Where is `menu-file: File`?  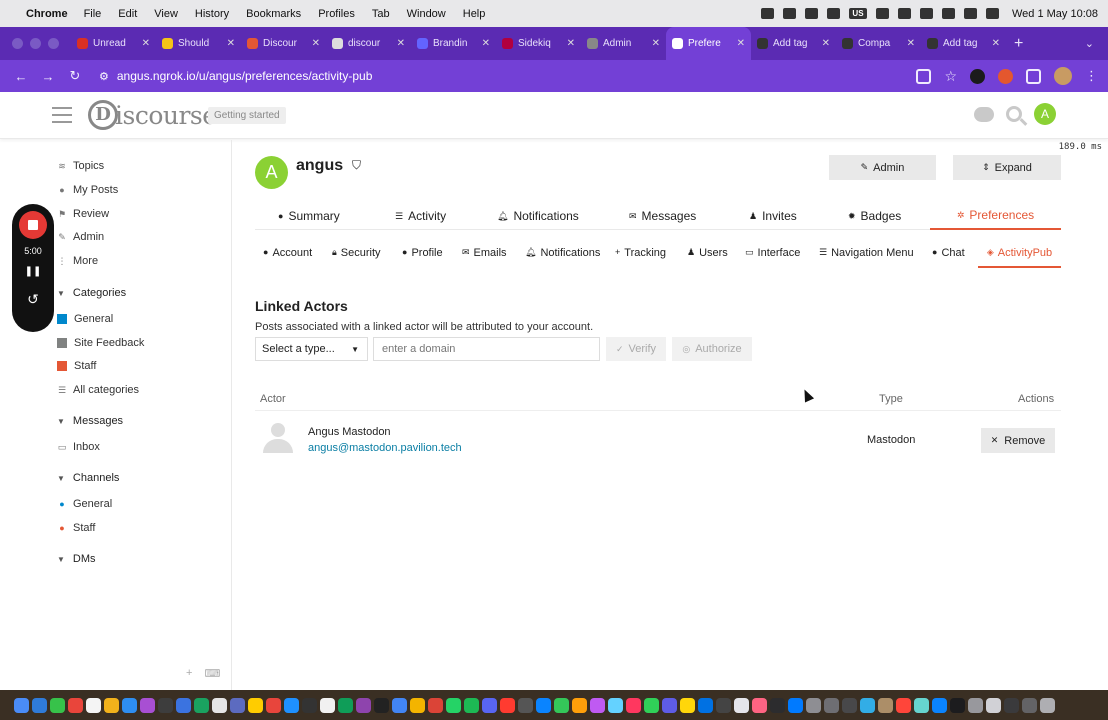
menu-file: File is located at coordinates (93, 14).